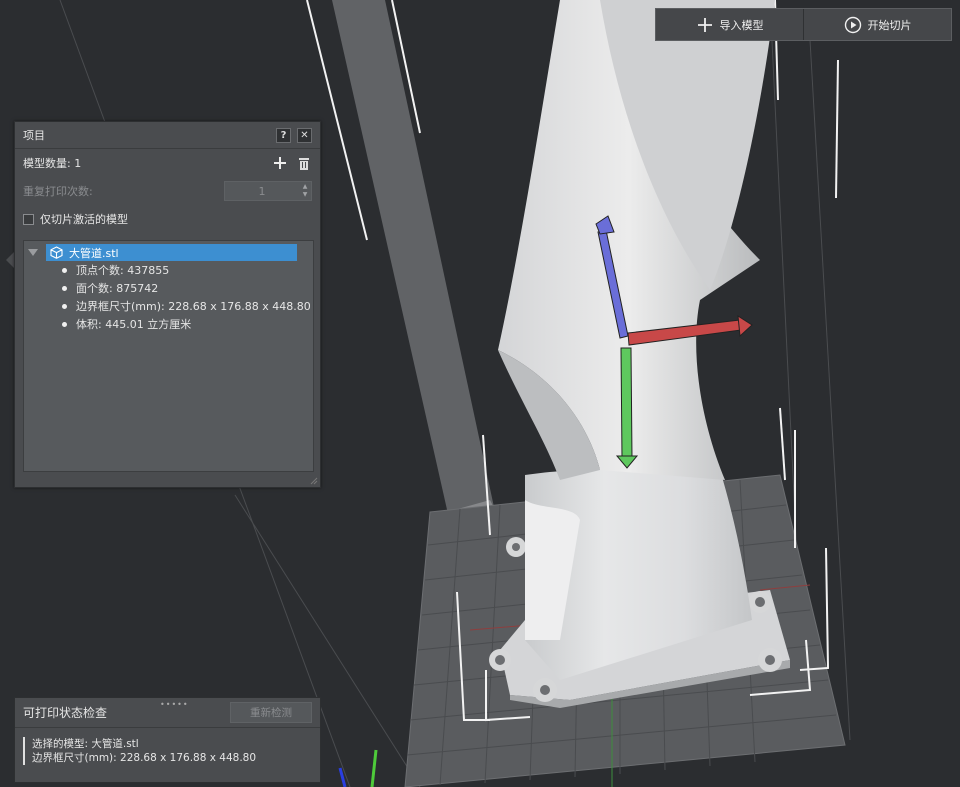 Image resolution: width=960 pixels, height=787 pixels. What do you see at coordinates (117, 288) in the screenshot?
I see `face-count-text: 面个数: 875742` at bounding box center [117, 288].